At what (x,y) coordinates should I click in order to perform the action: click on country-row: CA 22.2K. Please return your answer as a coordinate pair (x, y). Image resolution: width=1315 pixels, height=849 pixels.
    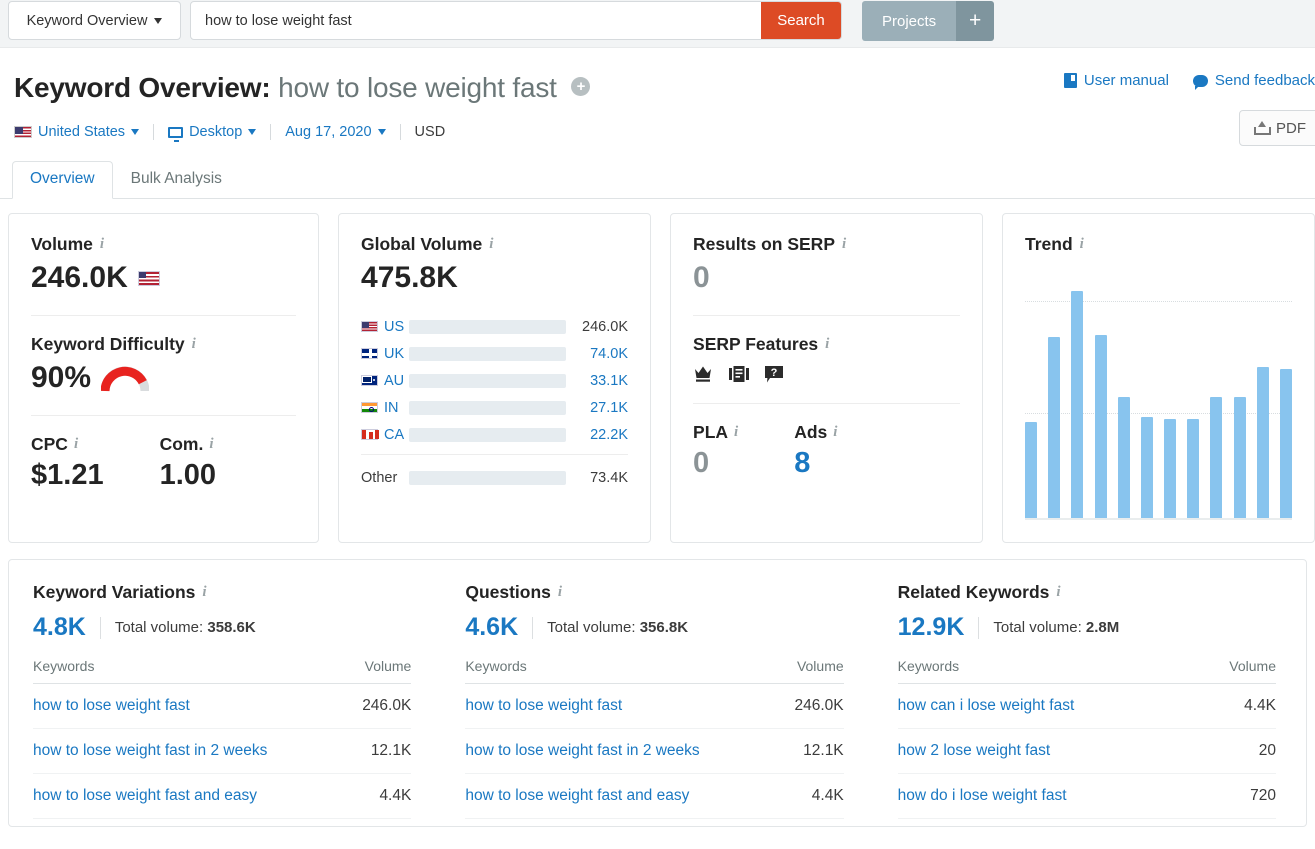
    Looking at the image, I should click on (494, 434).